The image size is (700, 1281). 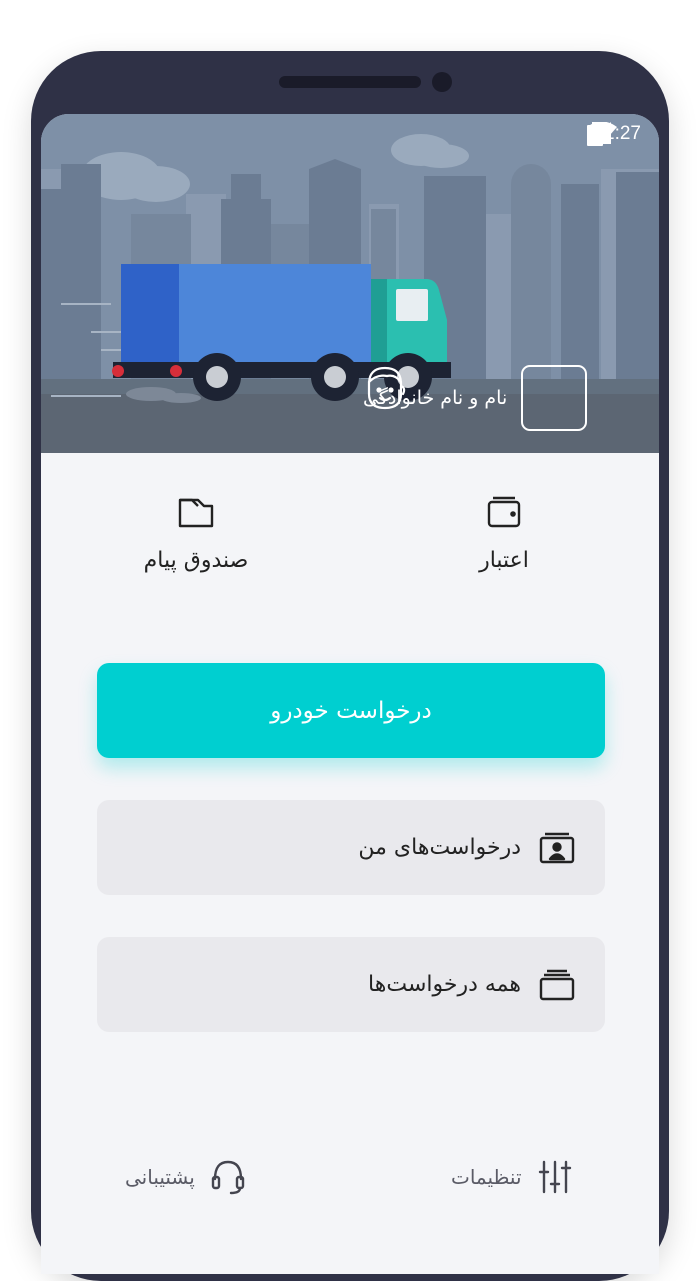 I want to click on phone-speaker, so click(x=350, y=82).